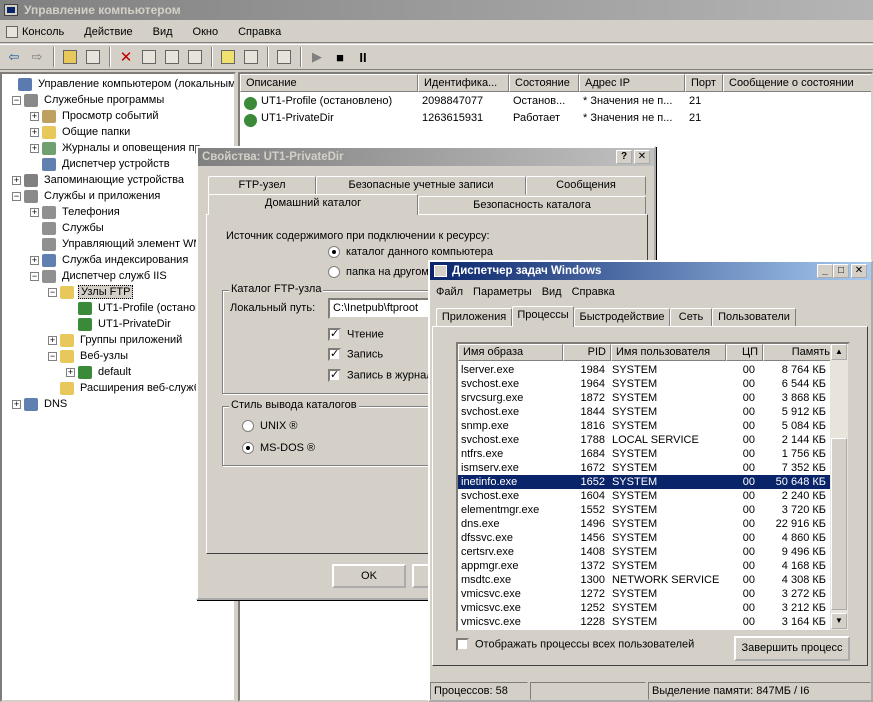 This screenshot has height=702, width=873. Describe the element at coordinates (744, 352) in the screenshot. I see `process-column-header: ЦП` at that location.